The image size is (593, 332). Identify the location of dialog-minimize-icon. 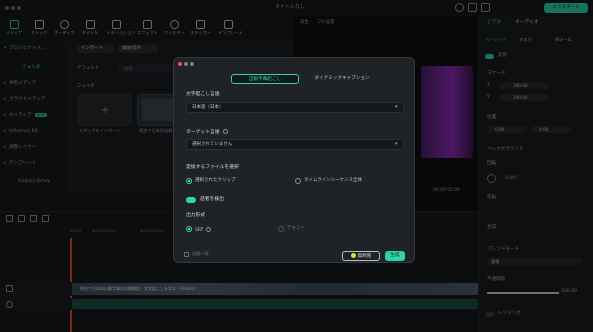
(186, 64).